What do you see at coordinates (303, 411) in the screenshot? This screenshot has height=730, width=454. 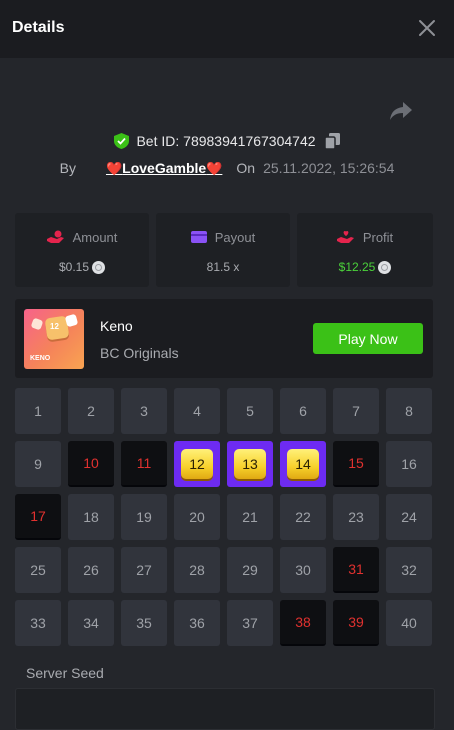 I see `keno-number-6: 6` at bounding box center [303, 411].